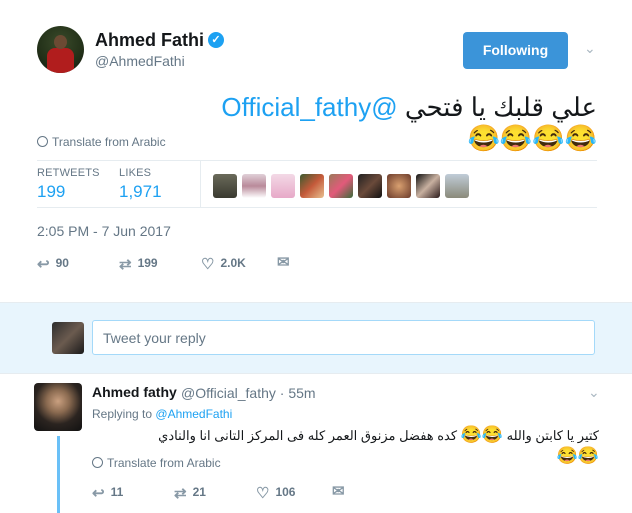 This screenshot has width=632, height=513. What do you see at coordinates (68, 173) in the screenshot?
I see `retweets-label: RETWEETS` at bounding box center [68, 173].